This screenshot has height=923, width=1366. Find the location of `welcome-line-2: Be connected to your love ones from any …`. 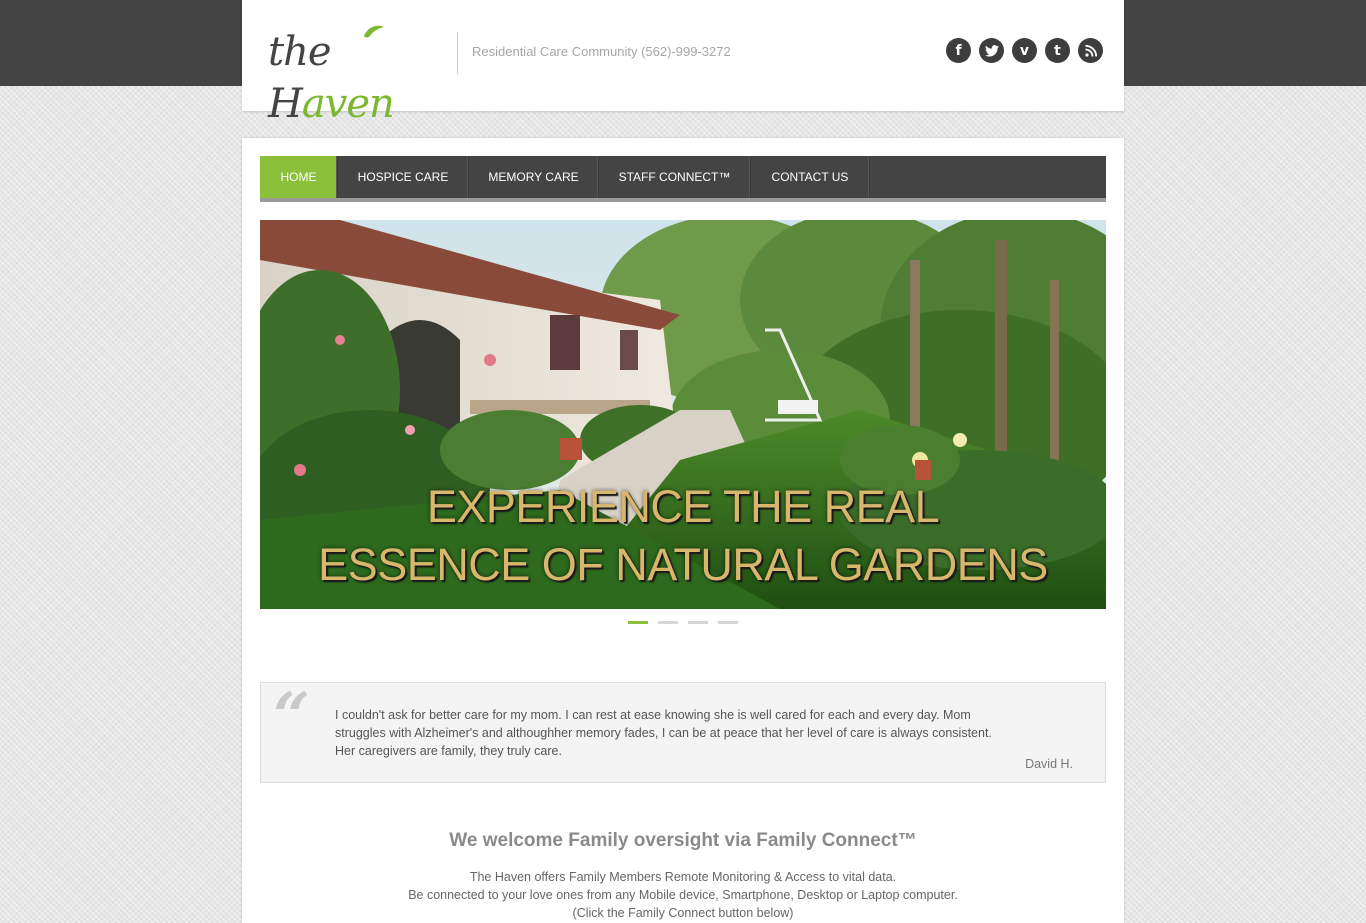

welcome-line-2: Be connected to your love ones from any … is located at coordinates (683, 895).